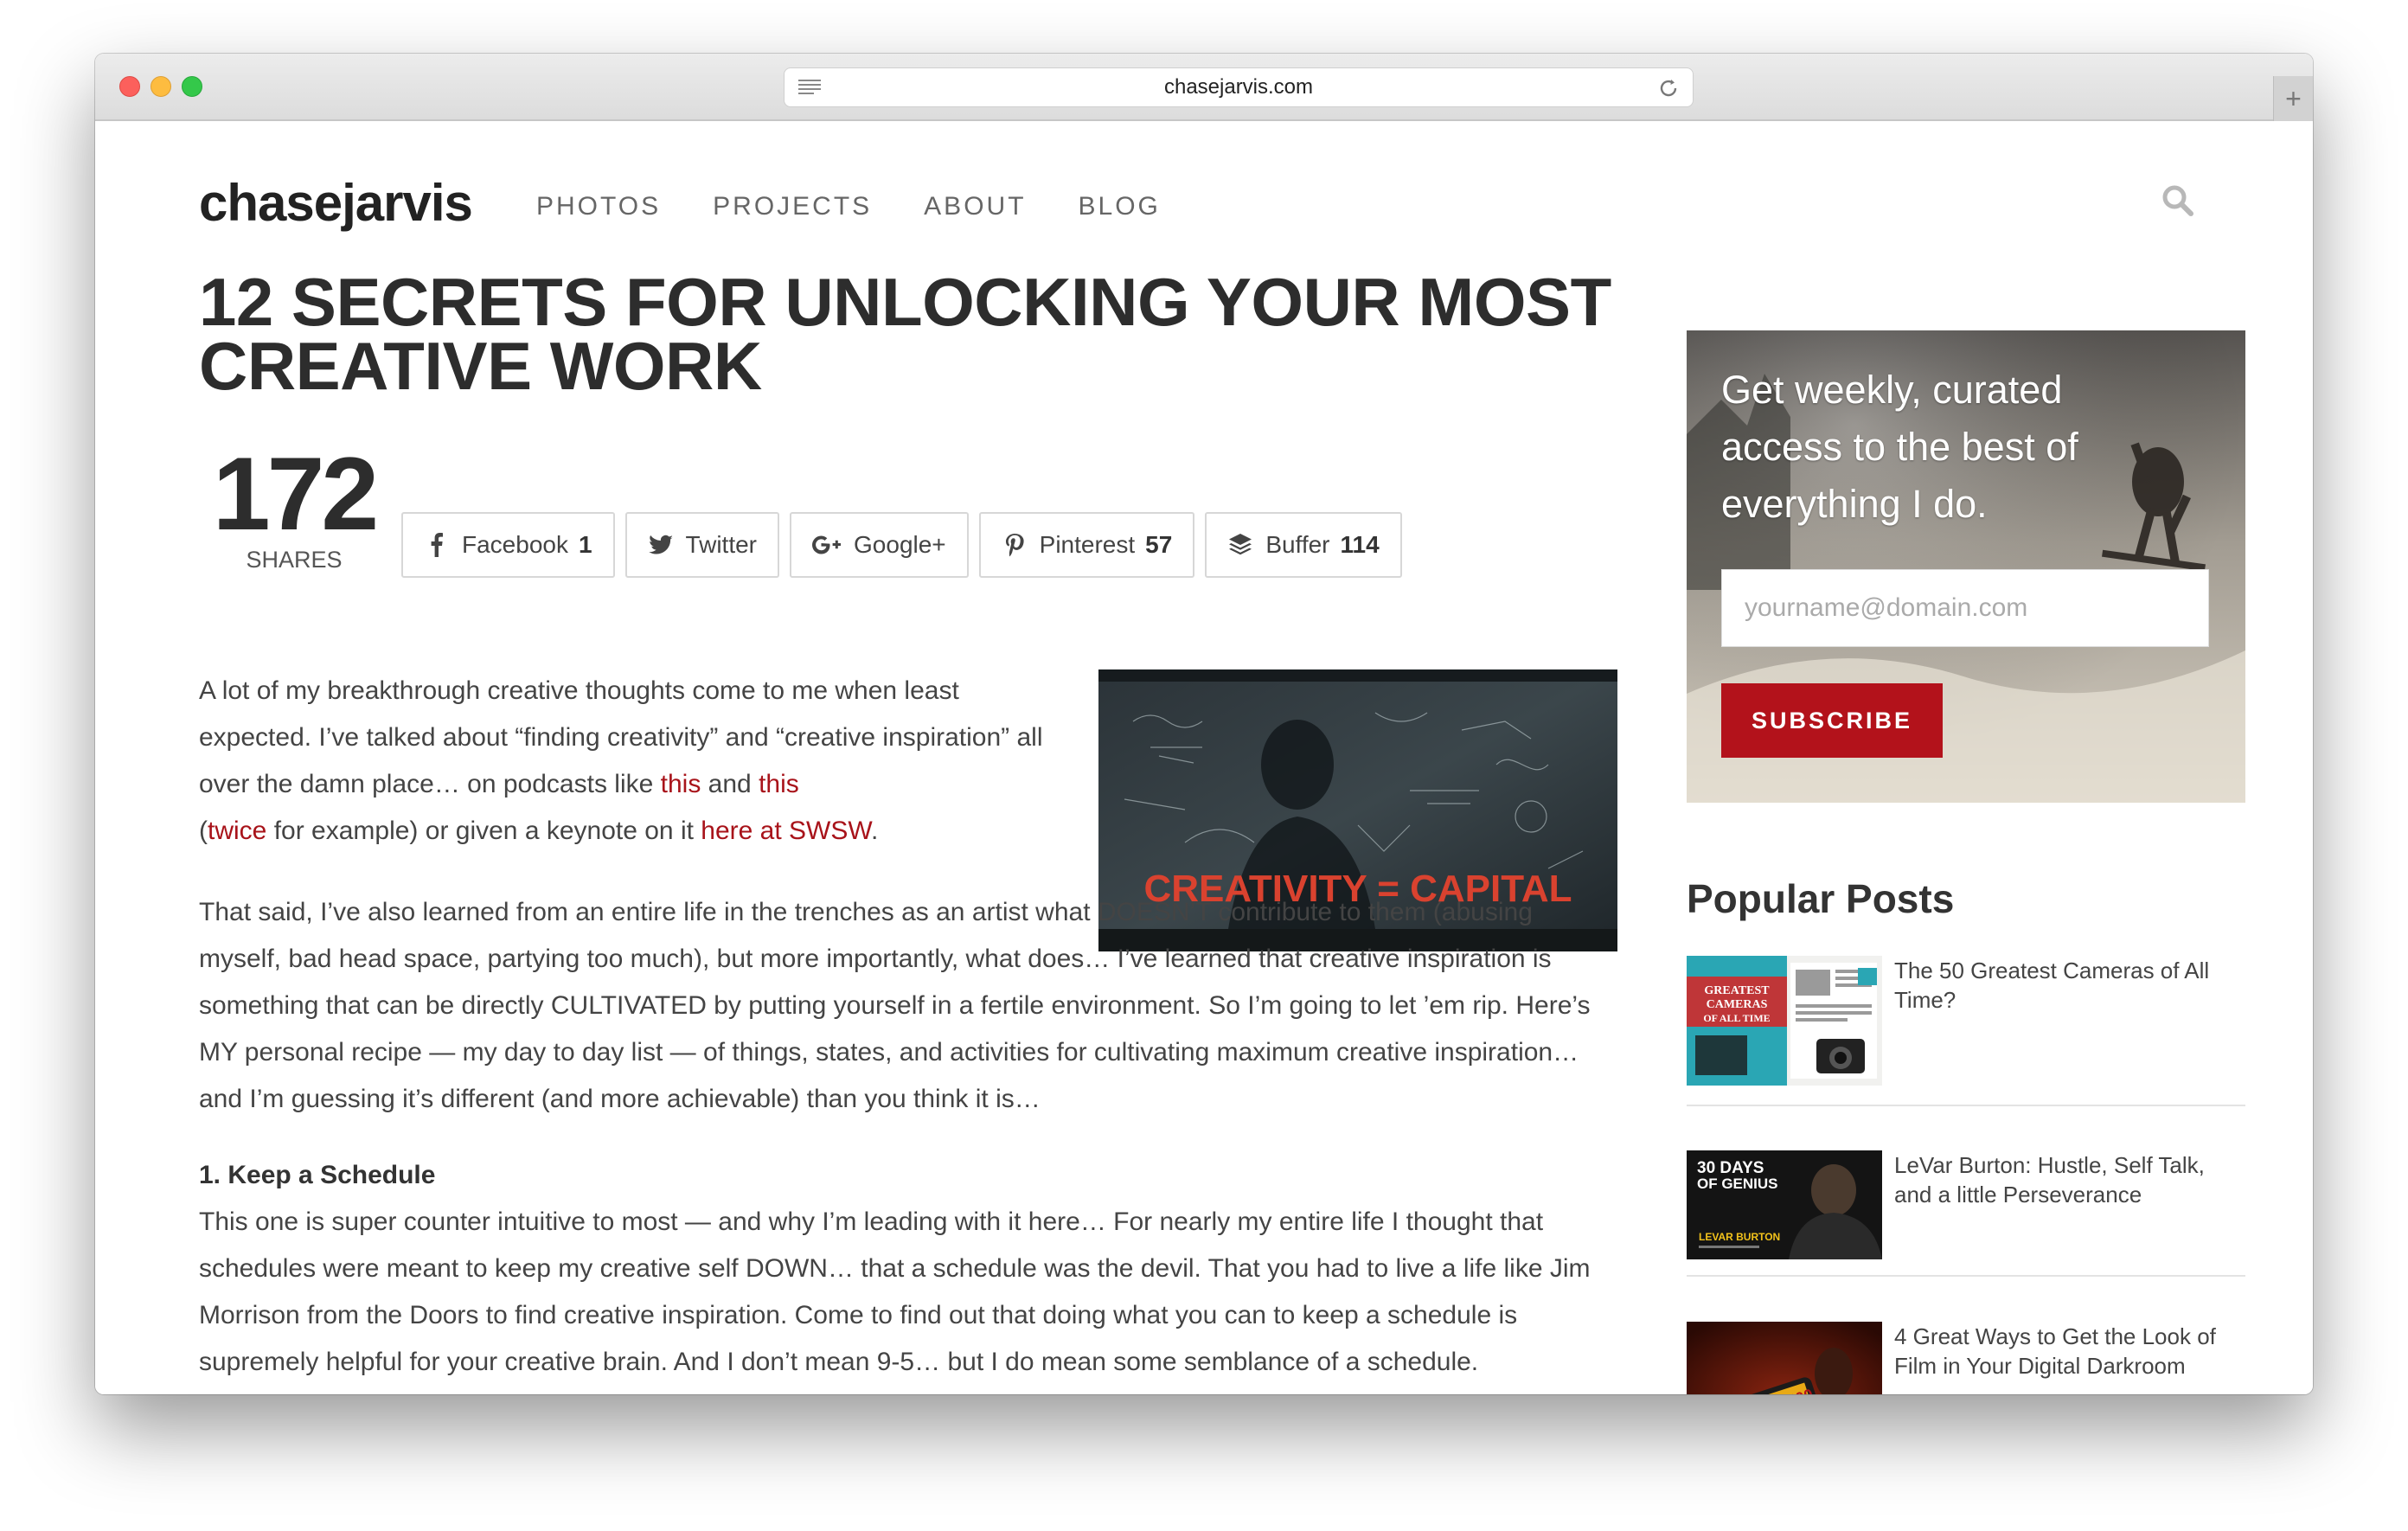  Describe the element at coordinates (1297, 544) in the screenshot. I see `buffer-label: Buffer` at that location.